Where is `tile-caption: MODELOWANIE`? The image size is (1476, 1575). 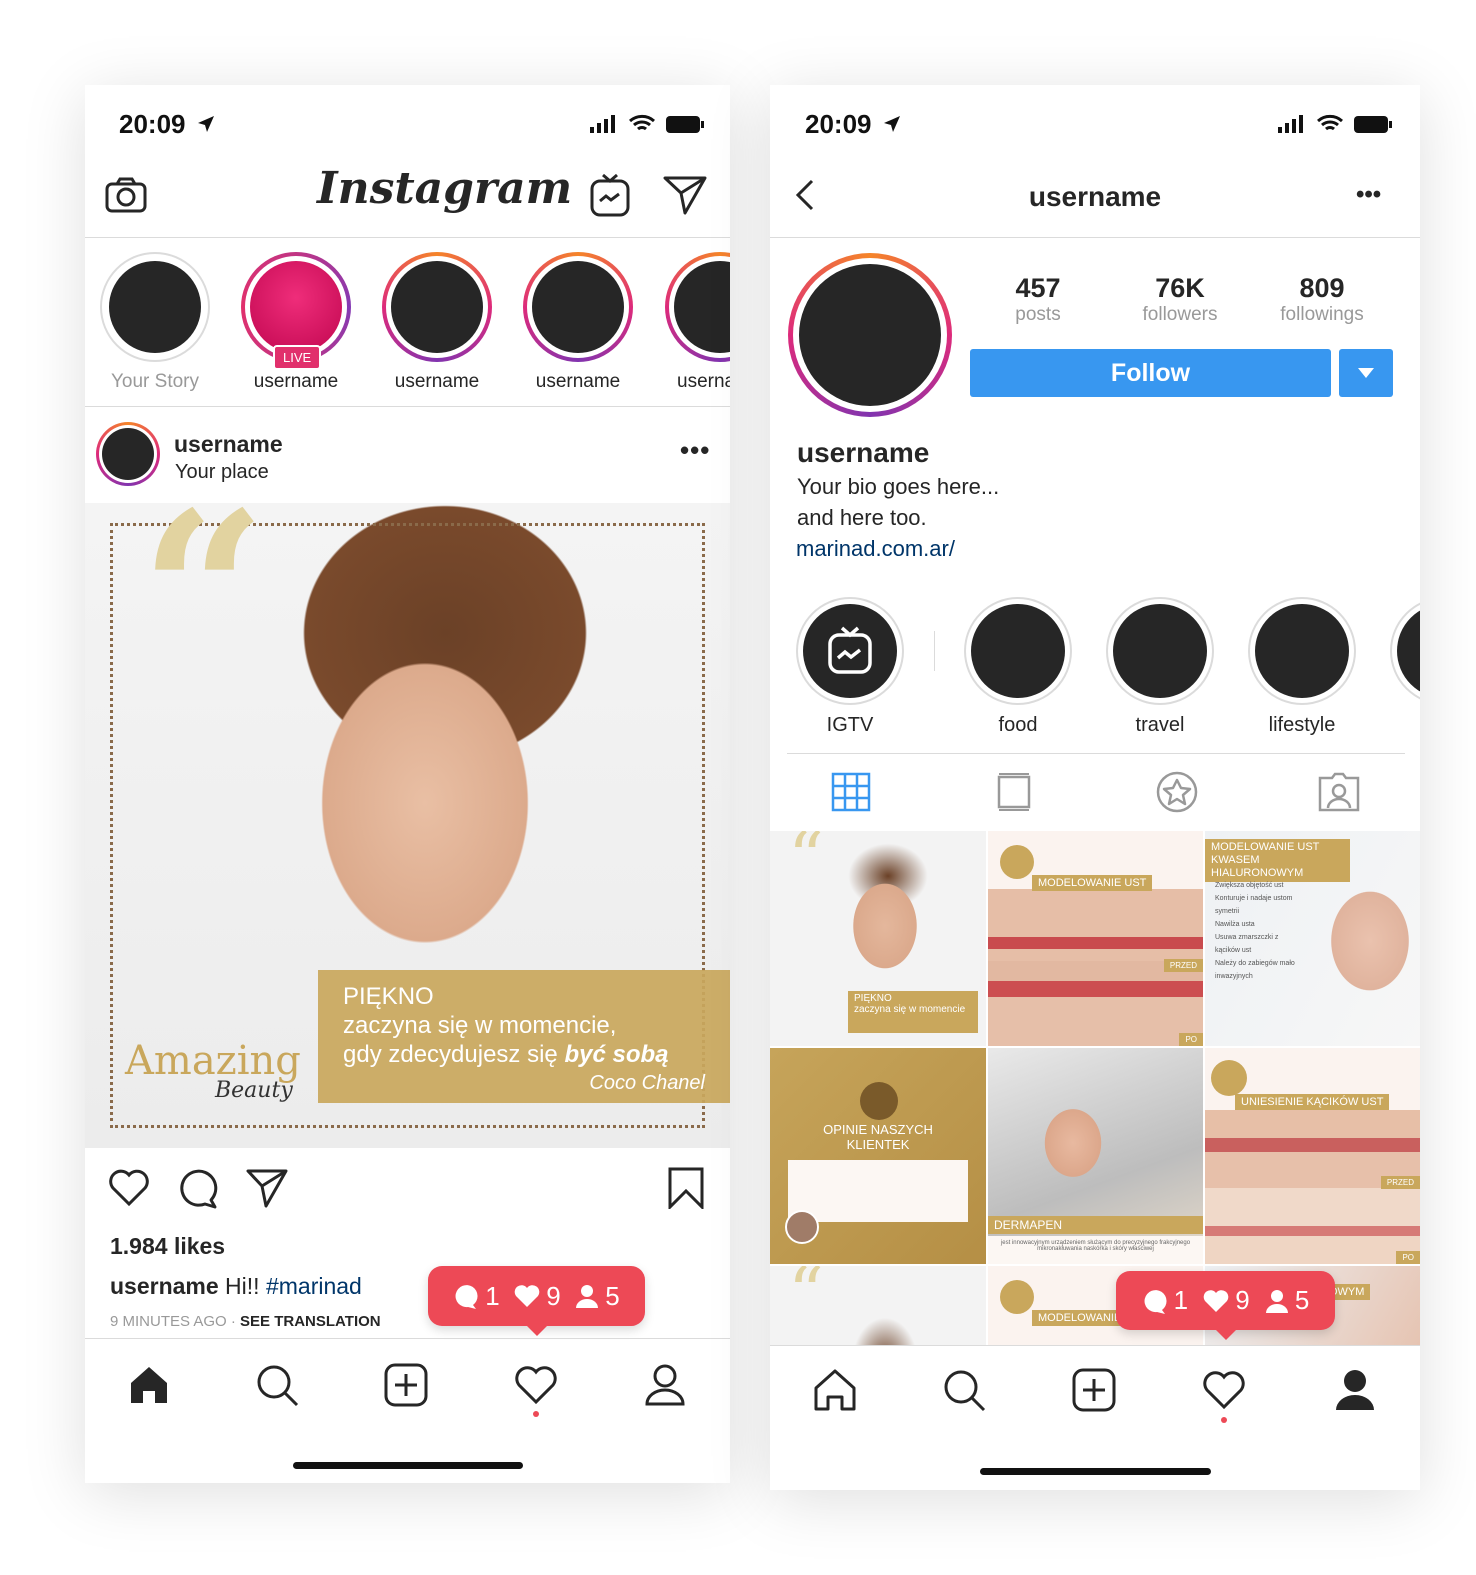
tile-caption: MODELOWANIE is located at coordinates (1080, 1318).